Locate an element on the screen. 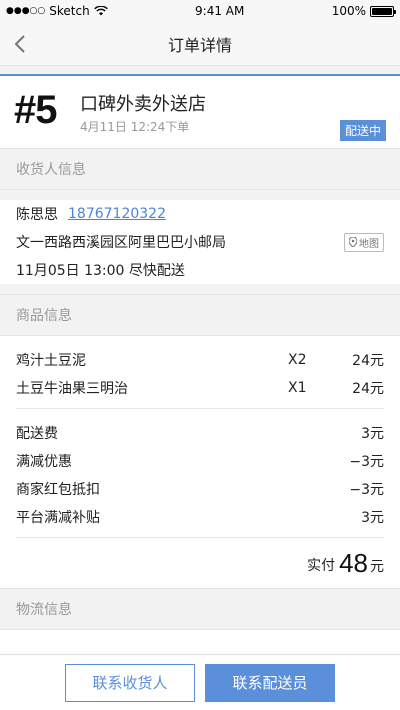 The image size is (400, 710). order-number: #5 is located at coordinates (35, 110).